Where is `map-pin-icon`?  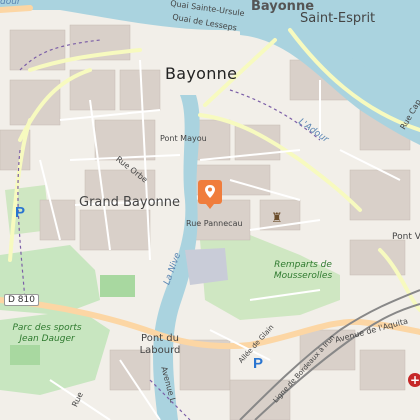
map-pin-icon is located at coordinates (210, 194).